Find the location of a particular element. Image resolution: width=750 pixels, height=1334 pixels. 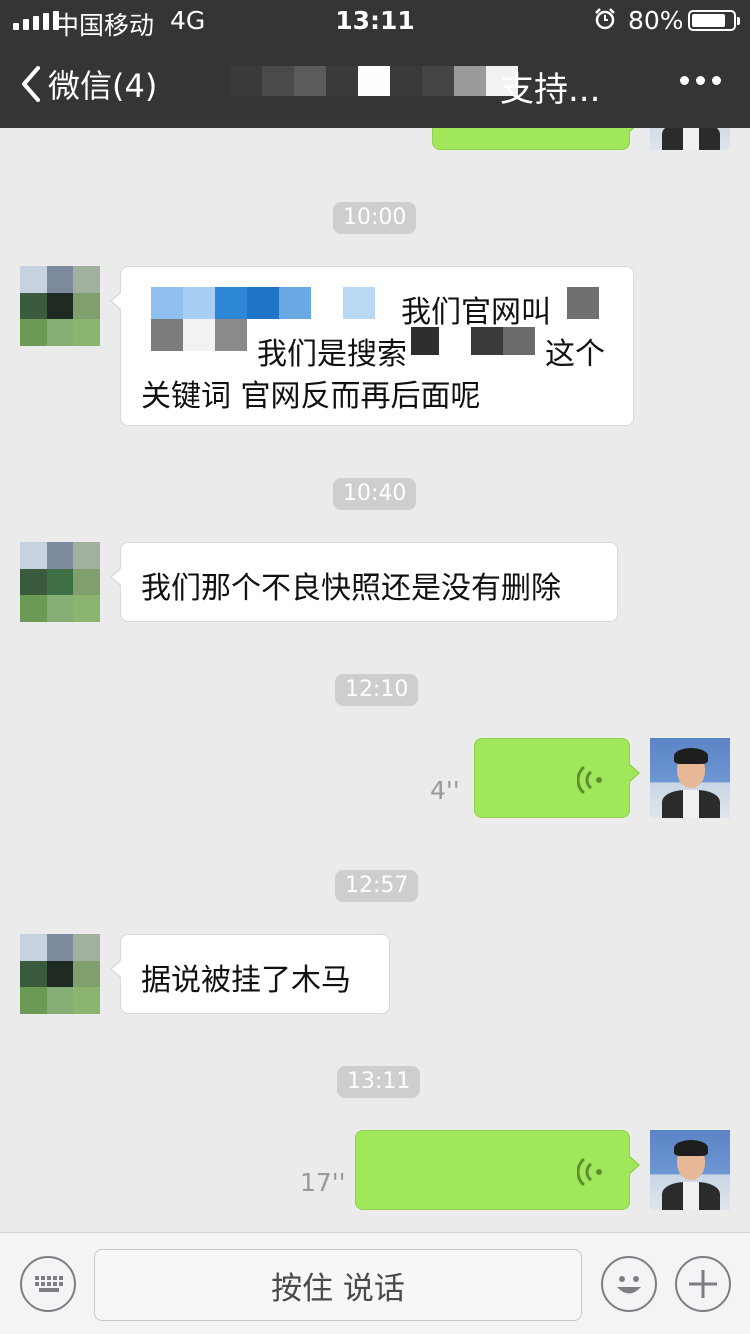

voice-duration: 4'' is located at coordinates (445, 790).